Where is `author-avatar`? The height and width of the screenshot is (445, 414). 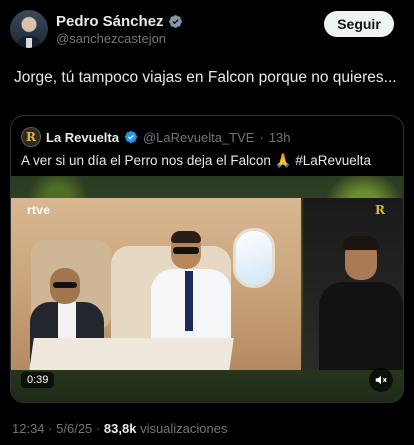
author-avatar is located at coordinates (29, 29).